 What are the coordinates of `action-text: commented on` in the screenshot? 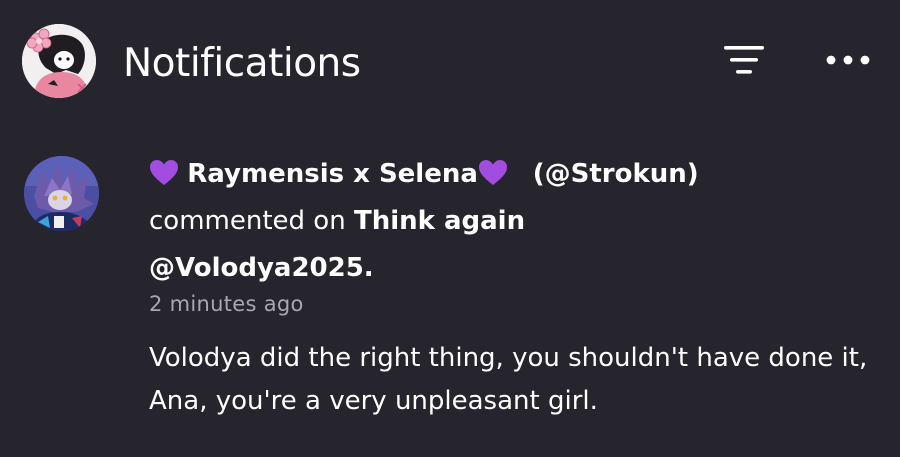 It's located at (247, 221).